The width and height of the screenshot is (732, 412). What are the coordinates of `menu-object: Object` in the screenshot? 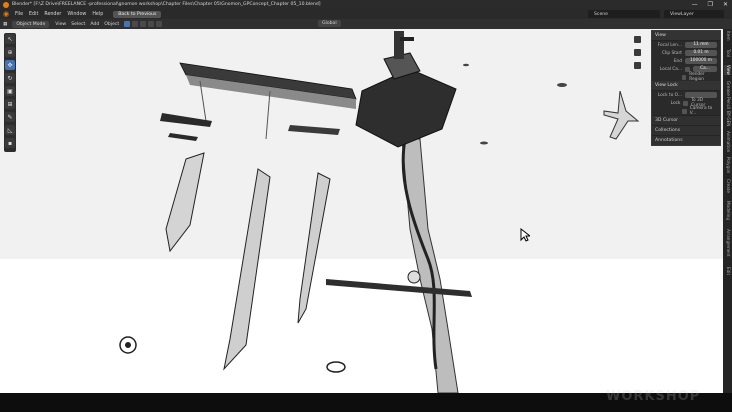 It's located at (111, 24).